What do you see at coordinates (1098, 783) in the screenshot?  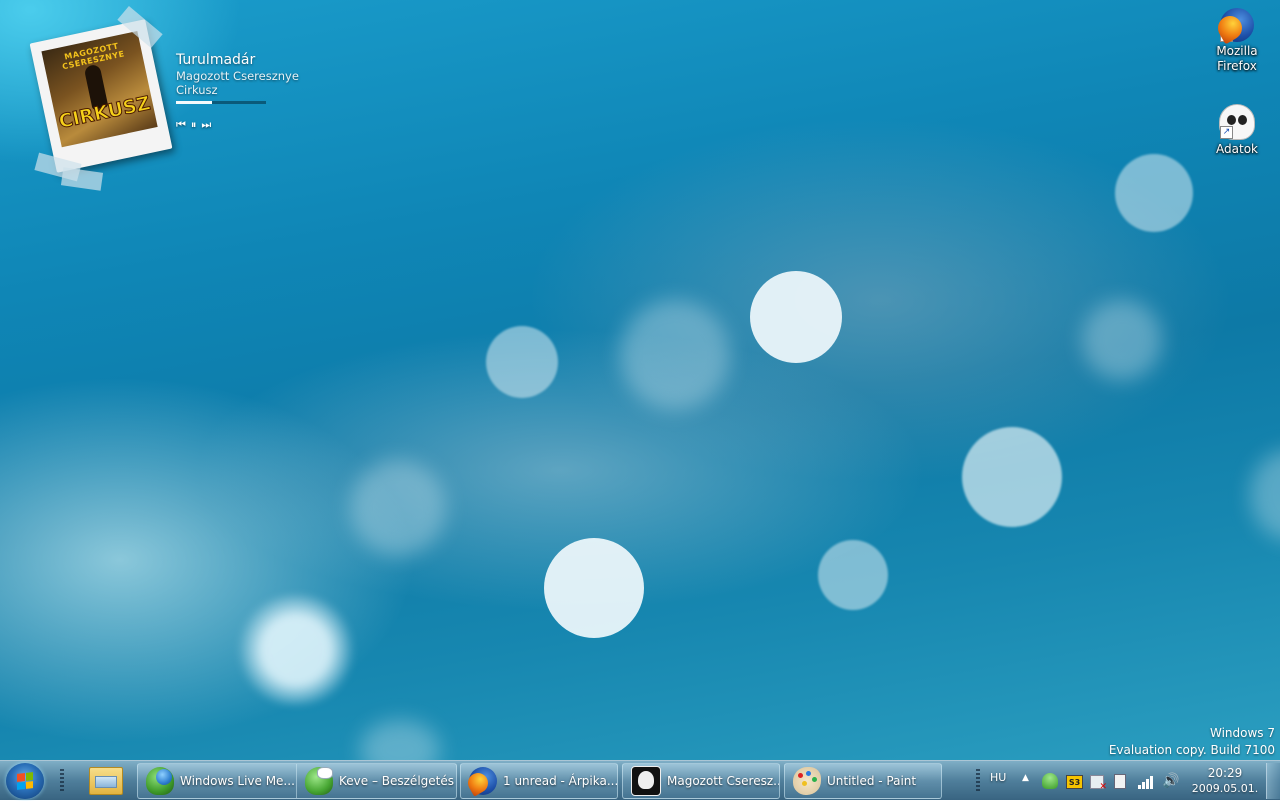 I see `network-error-icon` at bounding box center [1098, 783].